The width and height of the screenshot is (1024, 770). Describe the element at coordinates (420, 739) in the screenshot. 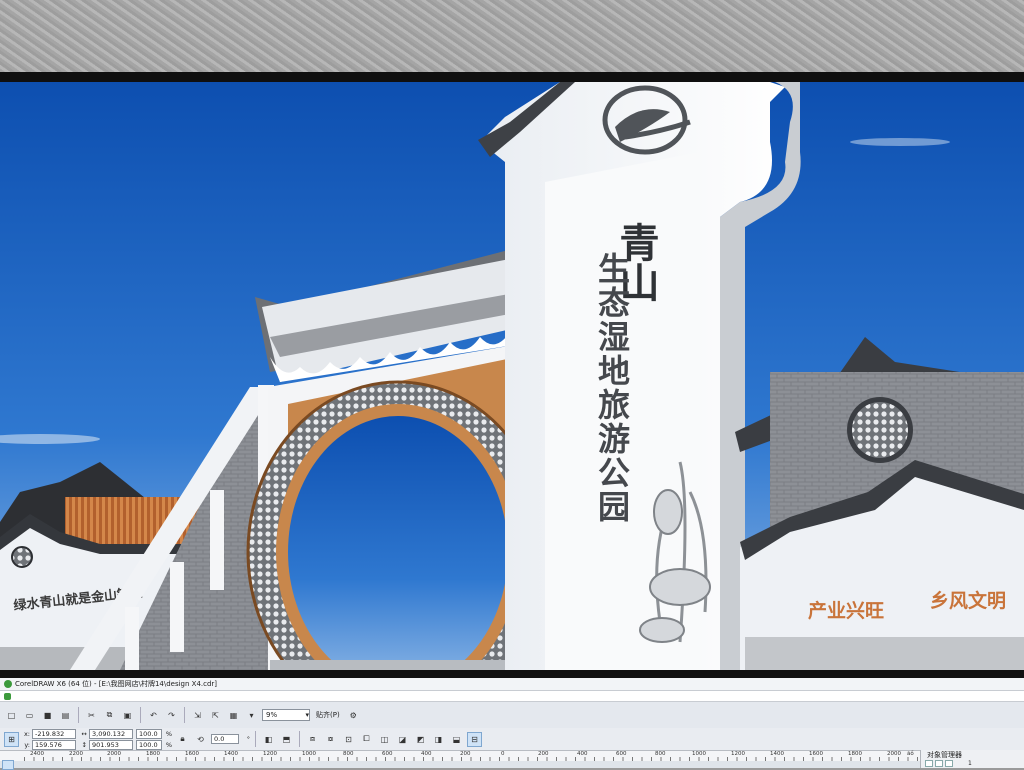

I see `simplify-icon: ◩` at that location.